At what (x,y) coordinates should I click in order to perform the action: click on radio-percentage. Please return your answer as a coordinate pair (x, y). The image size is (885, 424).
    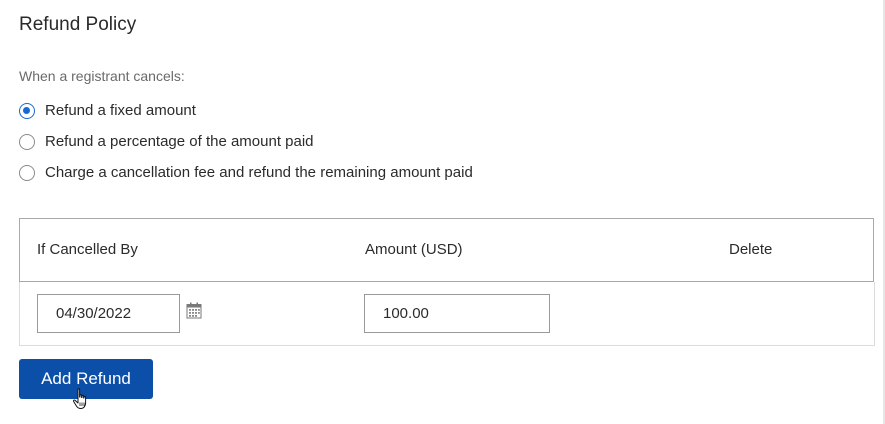
    Looking at the image, I should click on (27, 141).